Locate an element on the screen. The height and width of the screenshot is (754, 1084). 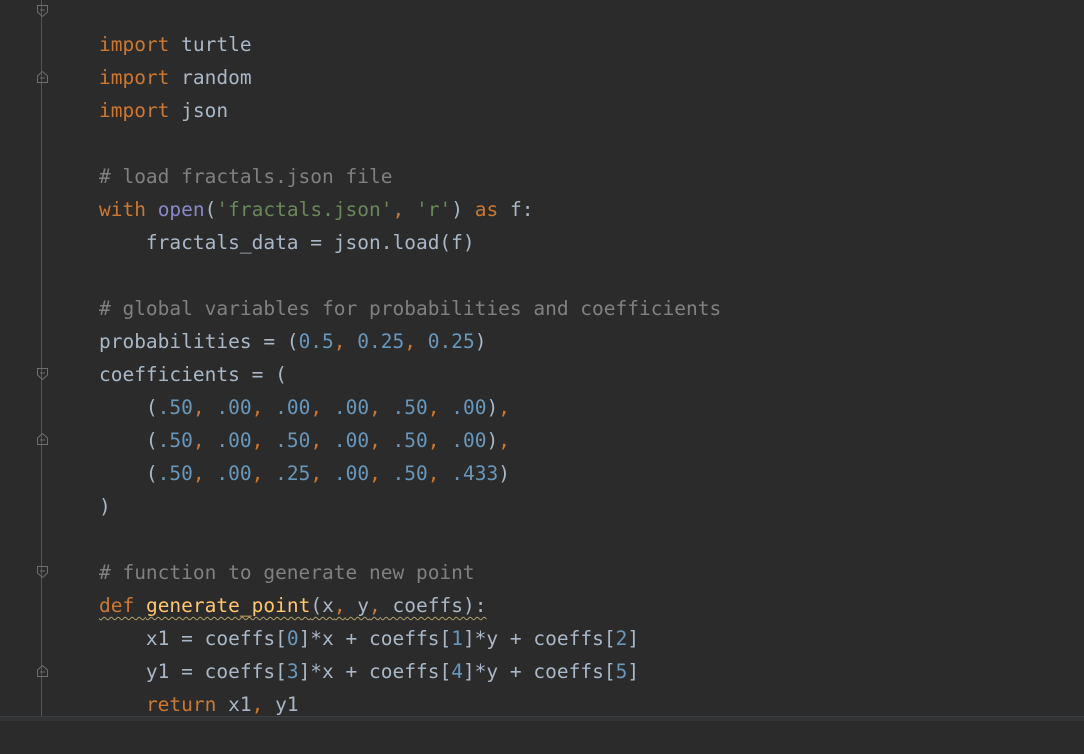
code-line: # load fractals.json file is located at coordinates (222, 157).